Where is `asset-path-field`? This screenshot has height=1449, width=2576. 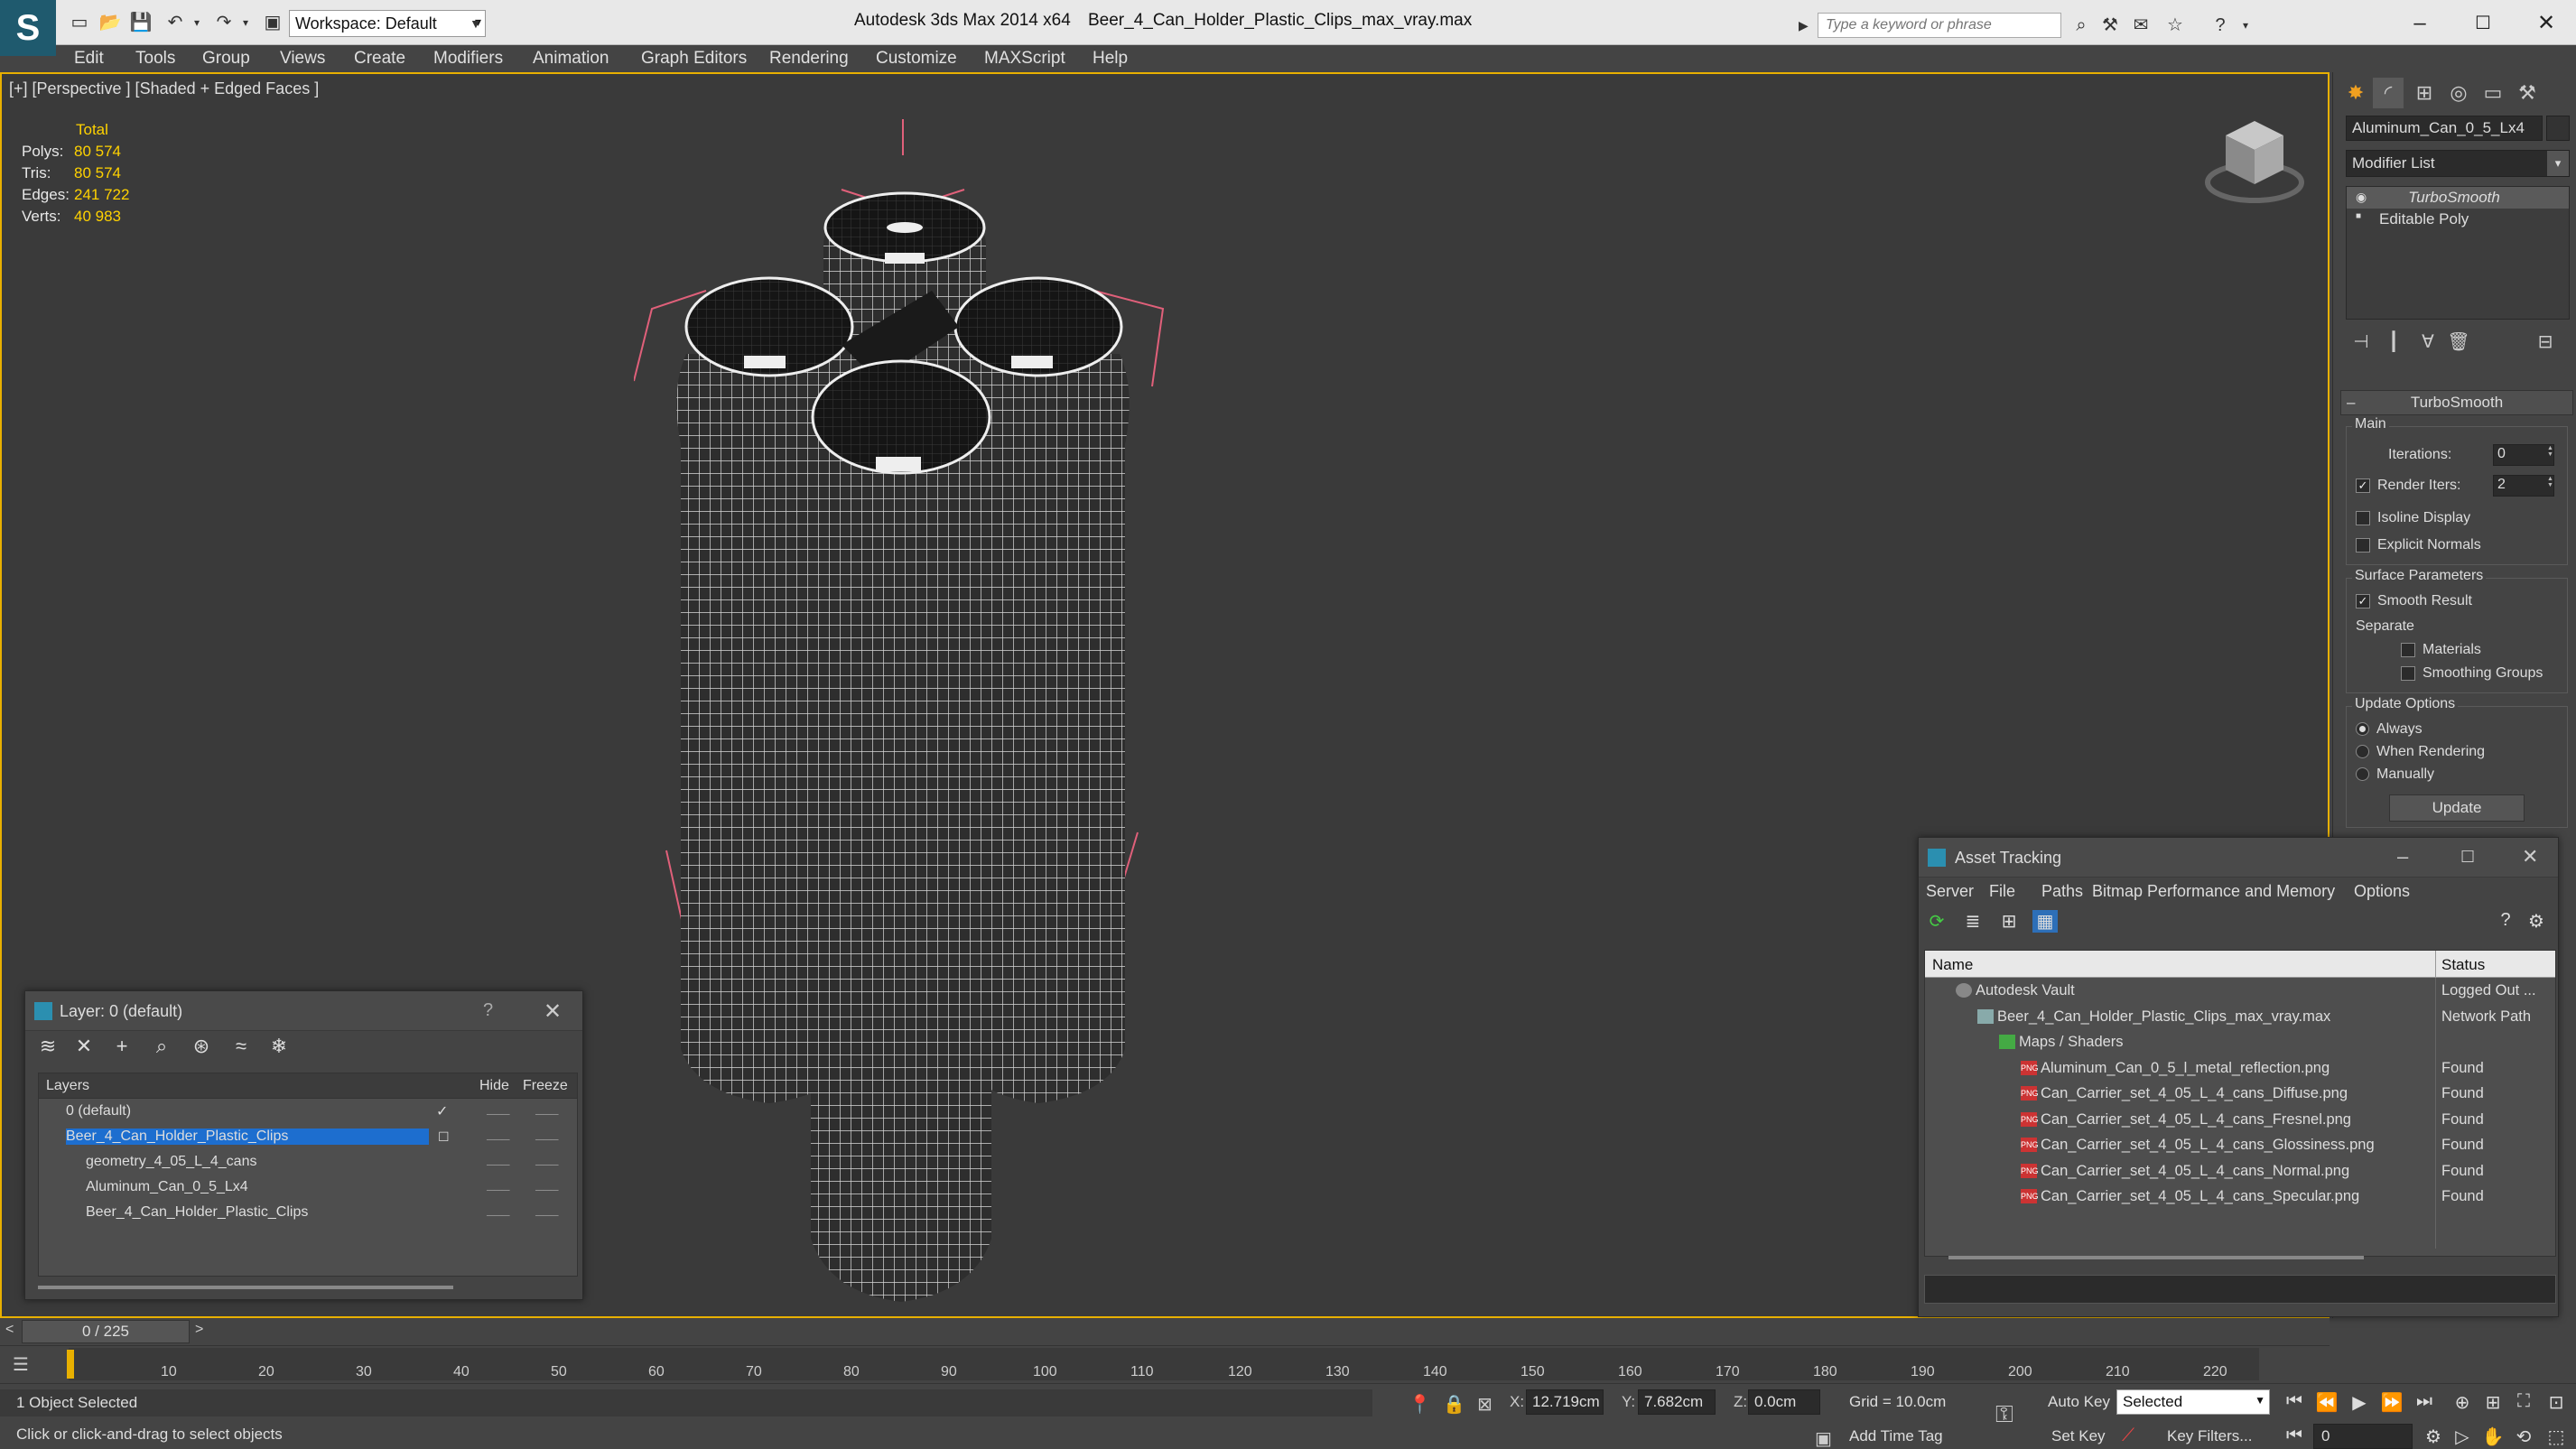 asset-path-field is located at coordinates (2240, 1289).